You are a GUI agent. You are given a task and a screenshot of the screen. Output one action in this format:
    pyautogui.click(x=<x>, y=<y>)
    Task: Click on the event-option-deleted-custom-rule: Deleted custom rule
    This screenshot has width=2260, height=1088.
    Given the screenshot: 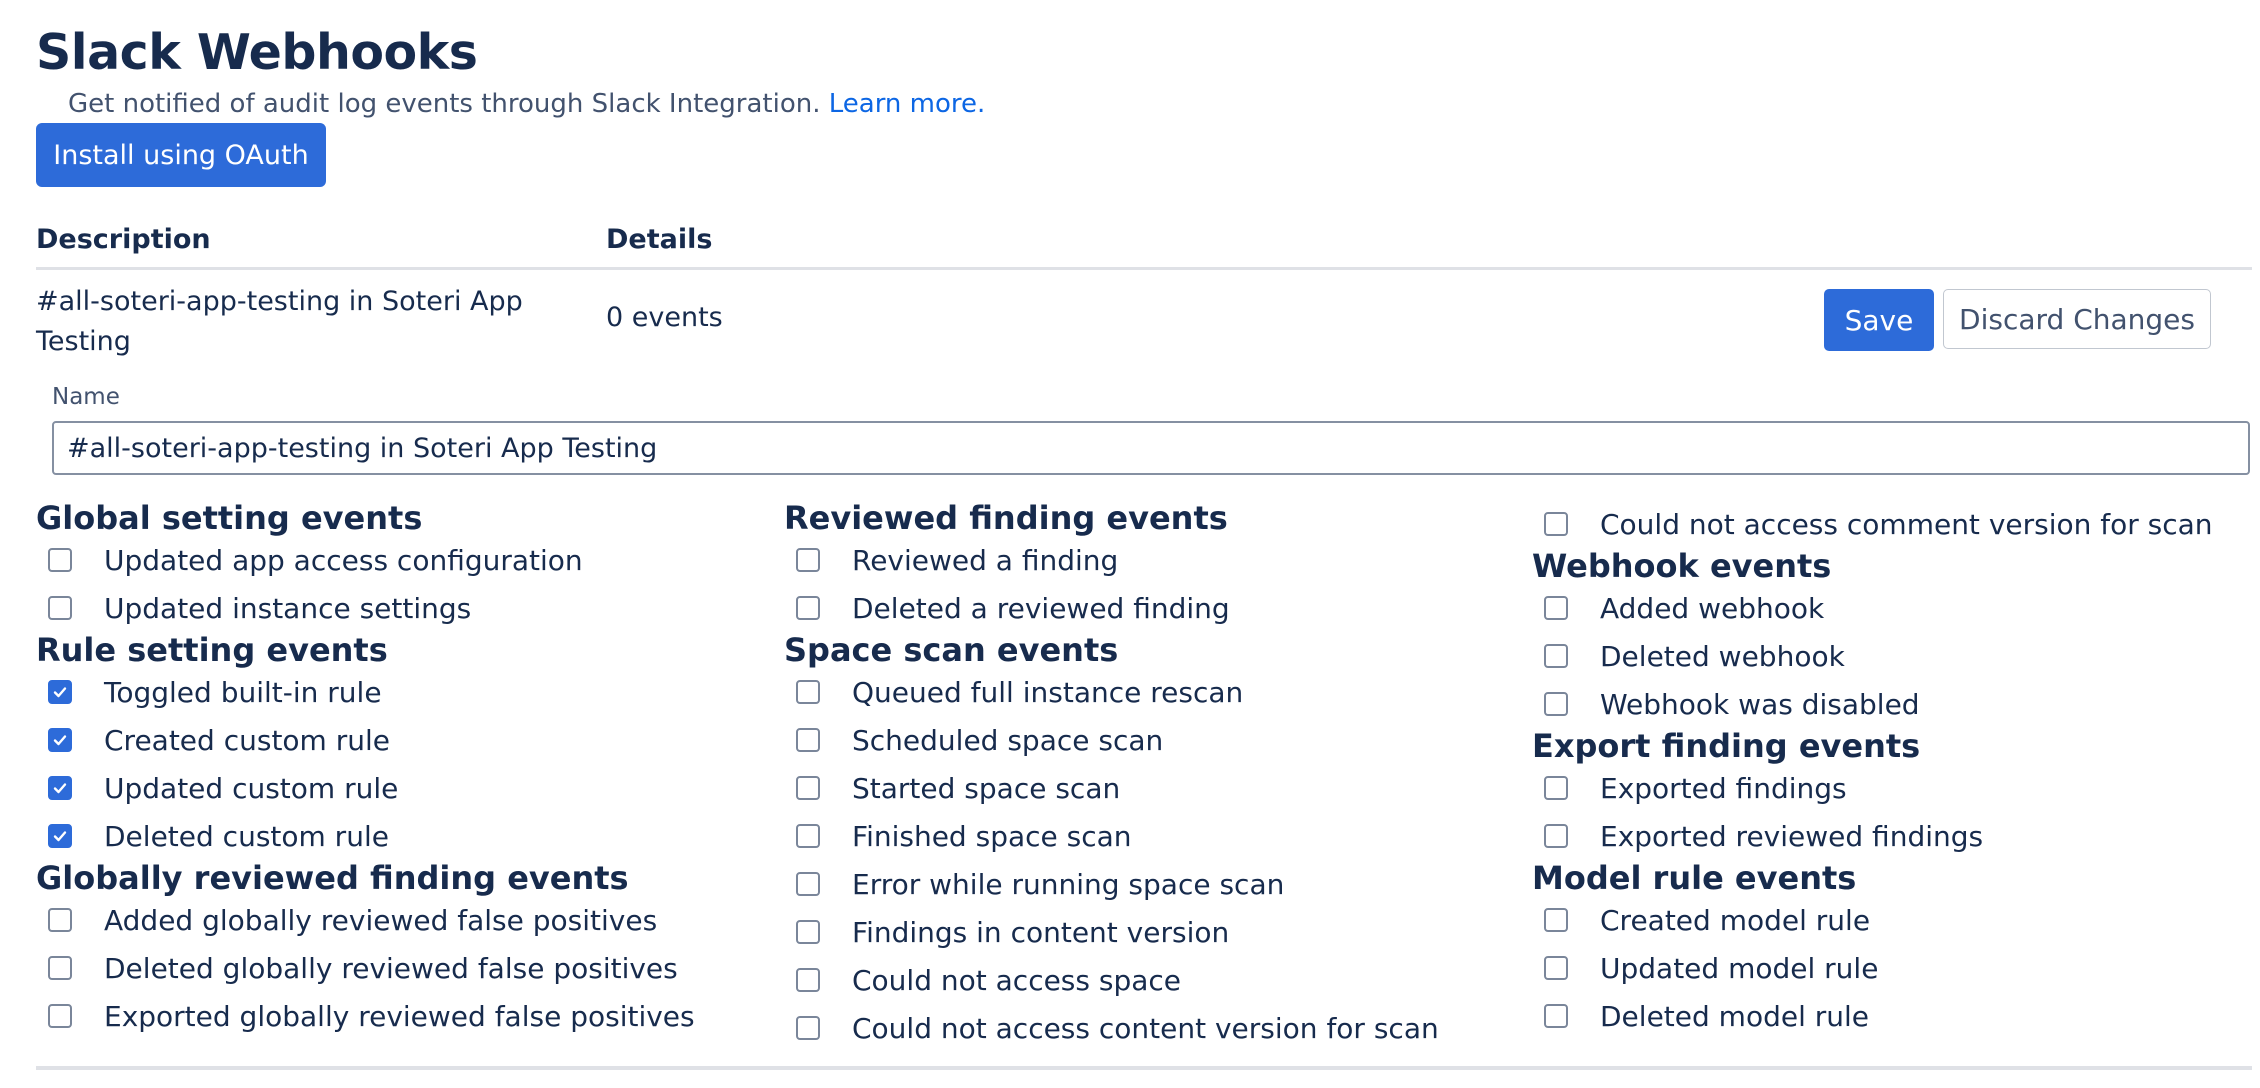 What is the action you would take?
    pyautogui.click(x=406, y=836)
    